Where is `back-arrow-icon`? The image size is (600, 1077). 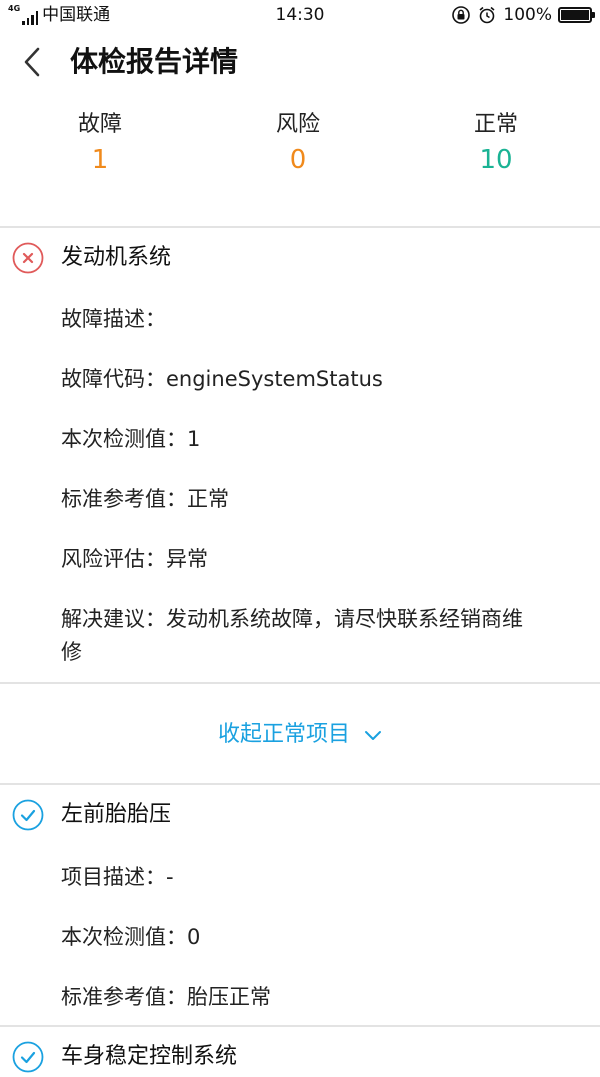 back-arrow-icon is located at coordinates (32, 62).